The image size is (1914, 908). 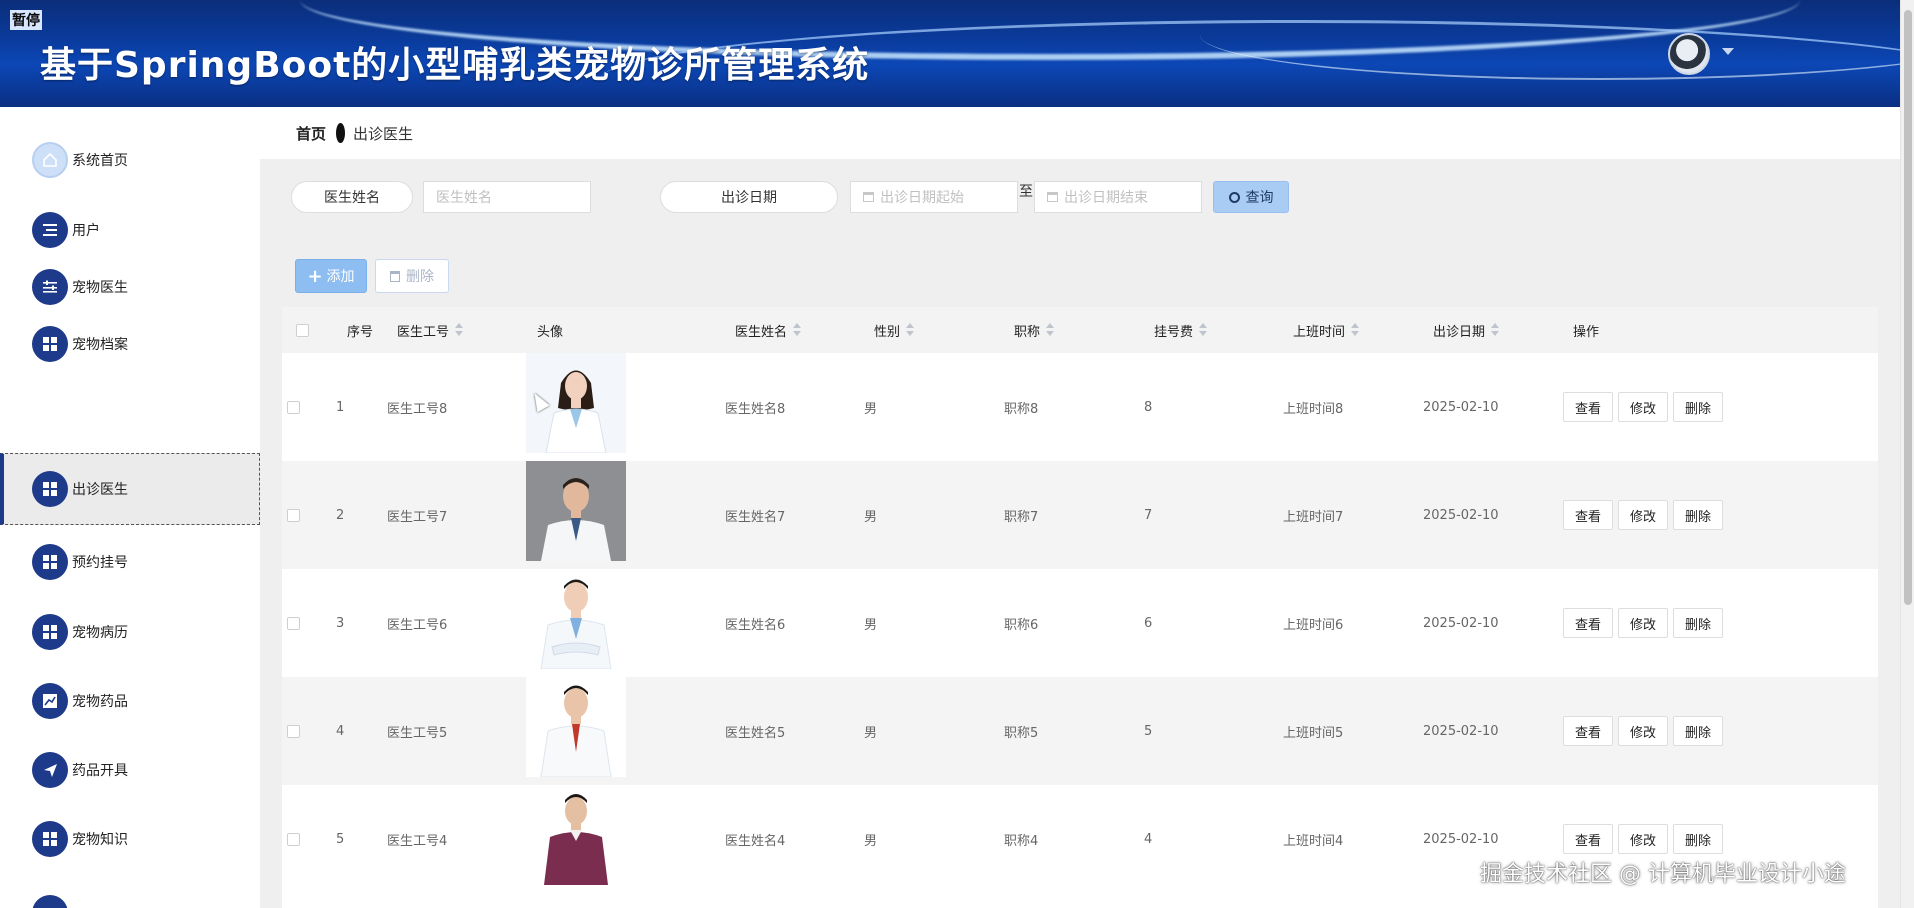 What do you see at coordinates (950, 53) in the screenshot?
I see `app-header: 暂停 基于SpringBoot的小型哺乳类宠物诊所管理系统` at bounding box center [950, 53].